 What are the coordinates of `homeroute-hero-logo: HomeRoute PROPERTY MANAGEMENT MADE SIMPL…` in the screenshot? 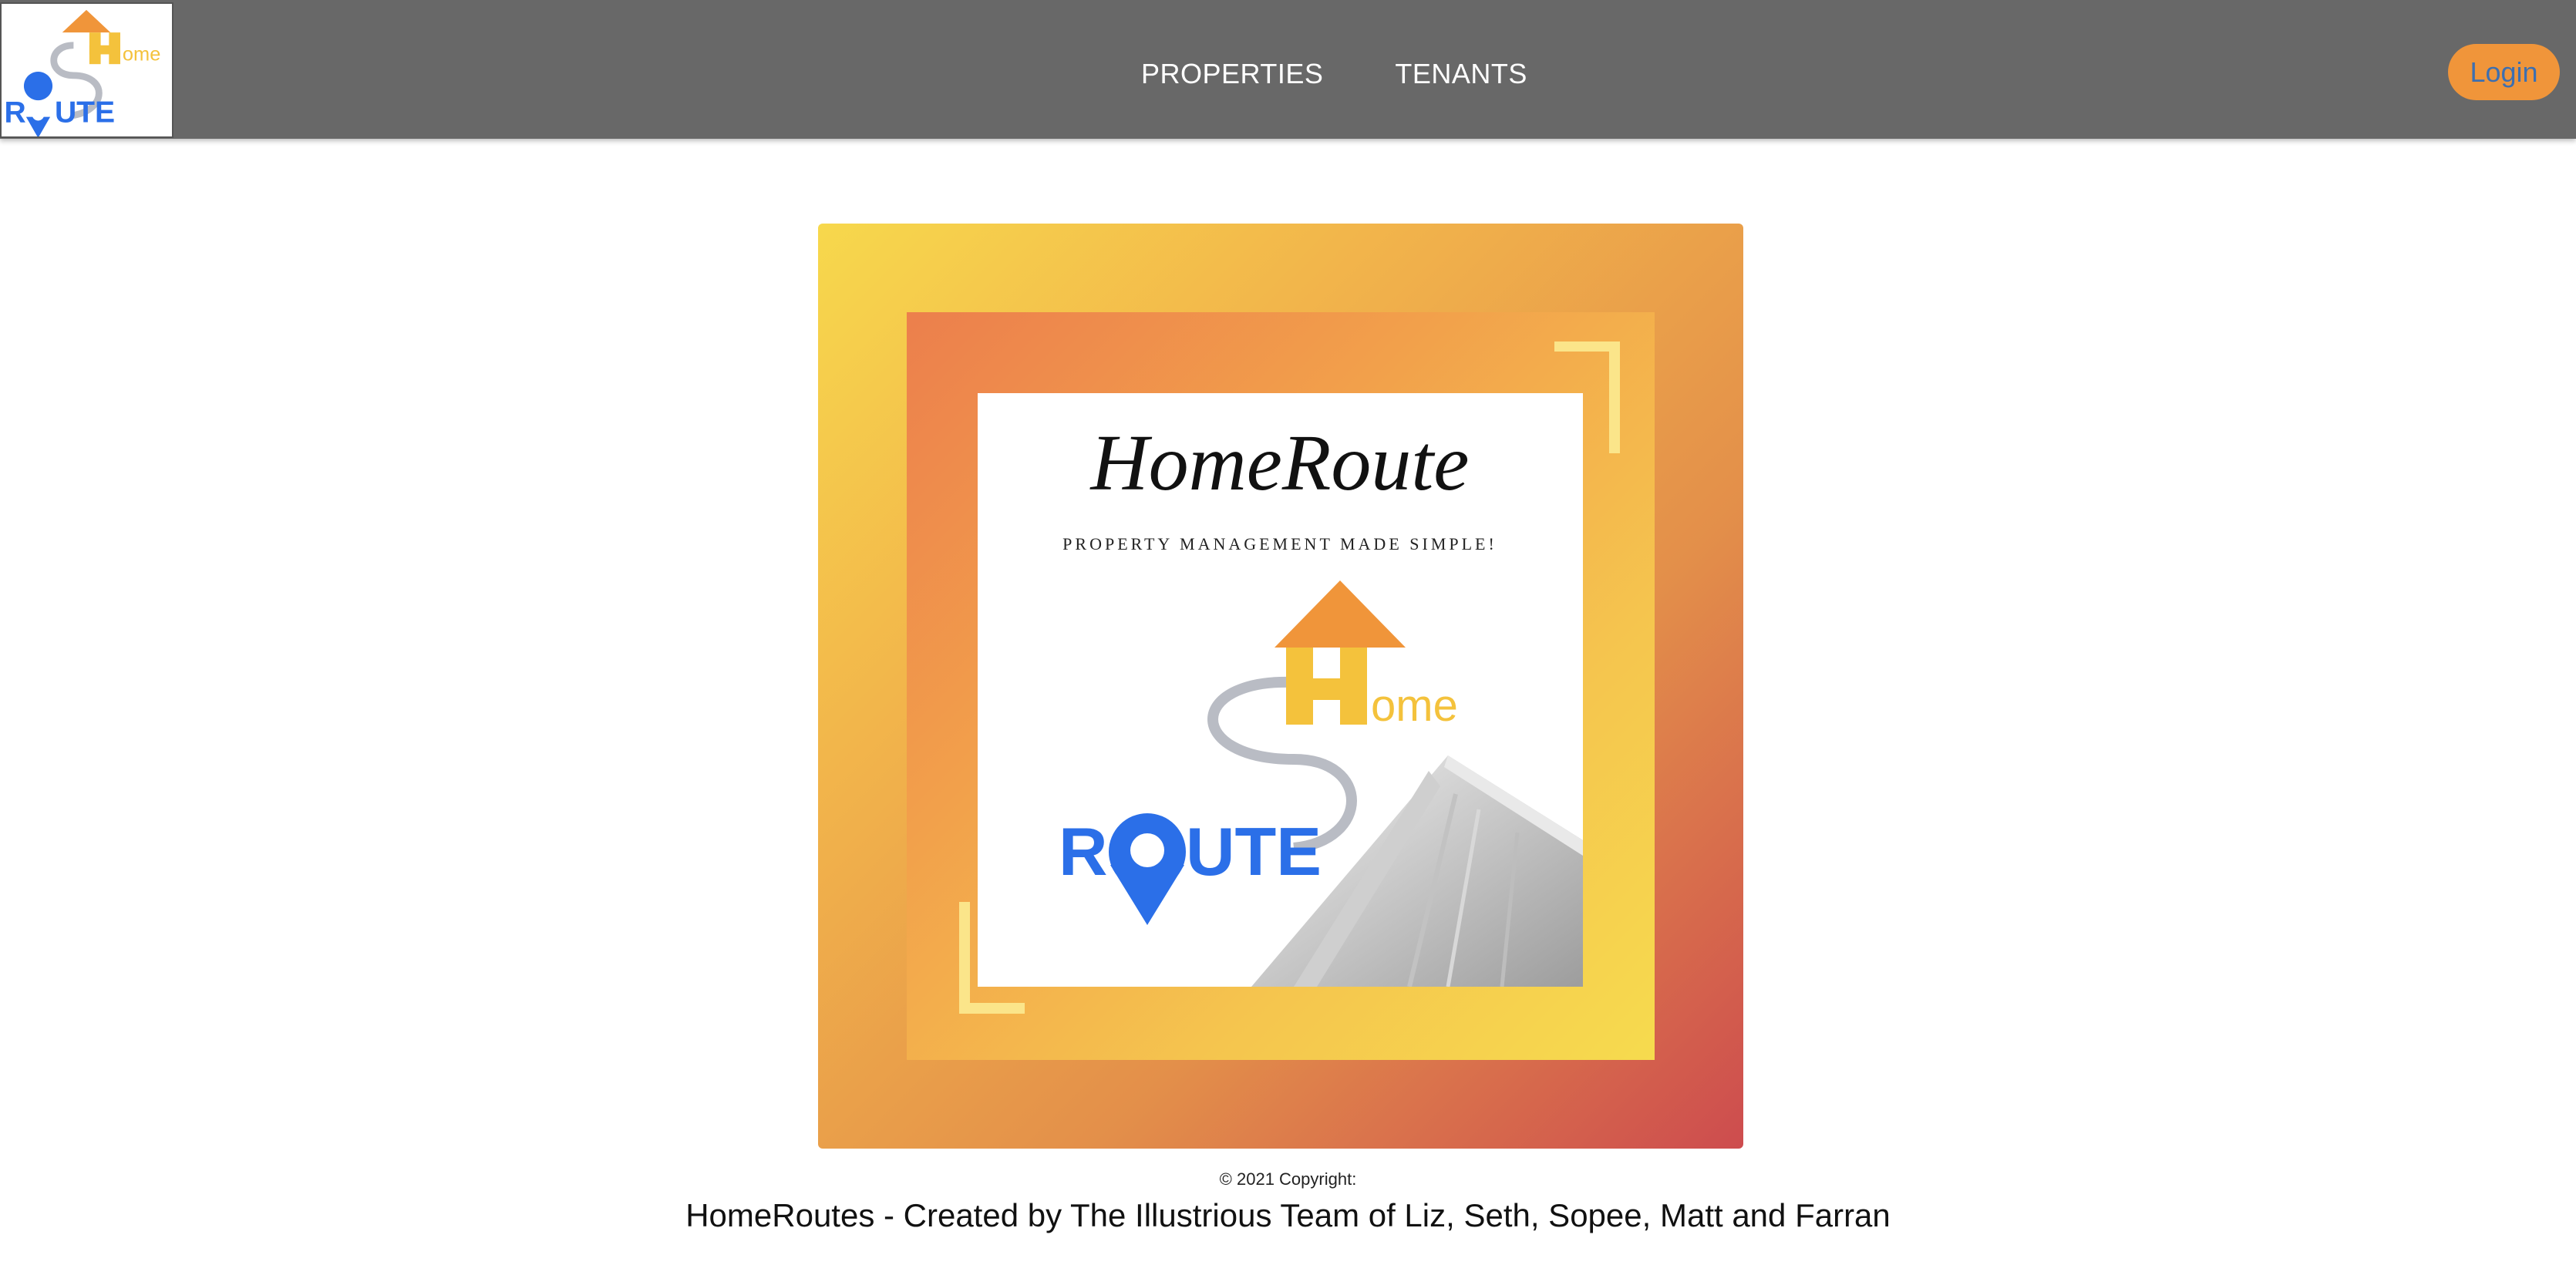 It's located at (1321, 703).